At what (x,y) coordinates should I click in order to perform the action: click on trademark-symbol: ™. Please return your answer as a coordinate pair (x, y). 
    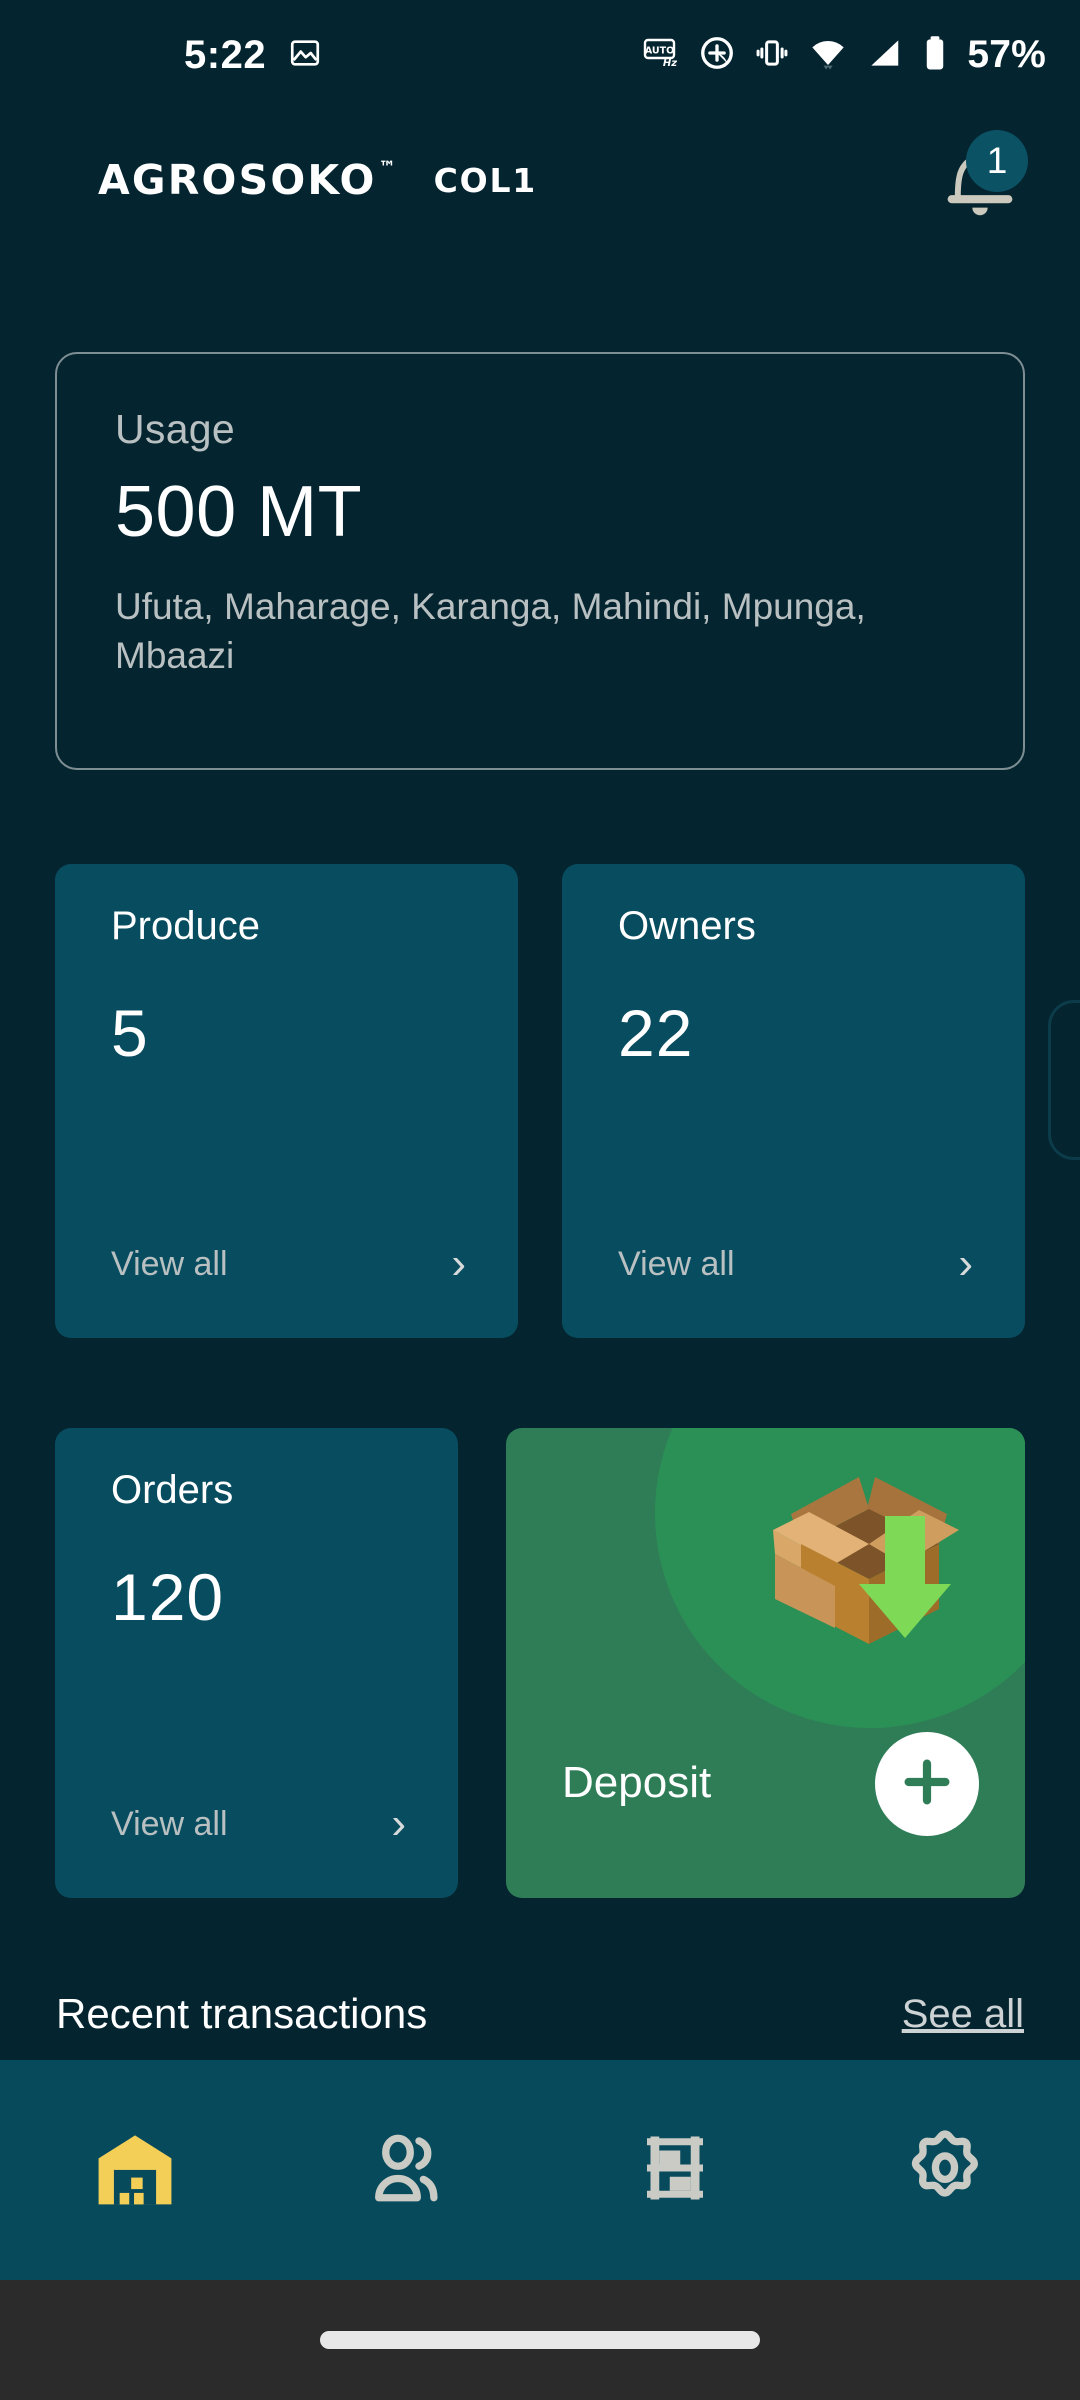
    Looking at the image, I should click on (387, 168).